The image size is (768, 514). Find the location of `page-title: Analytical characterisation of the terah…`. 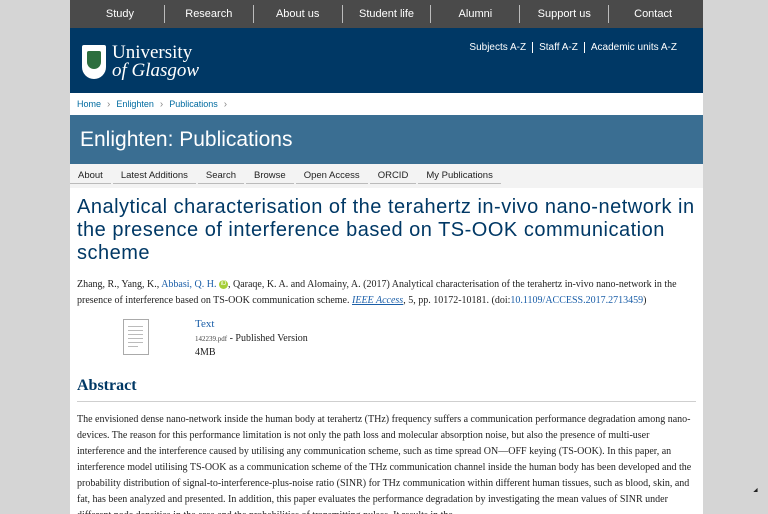

page-title: Analytical characterisation of the terah… is located at coordinates (386, 230).